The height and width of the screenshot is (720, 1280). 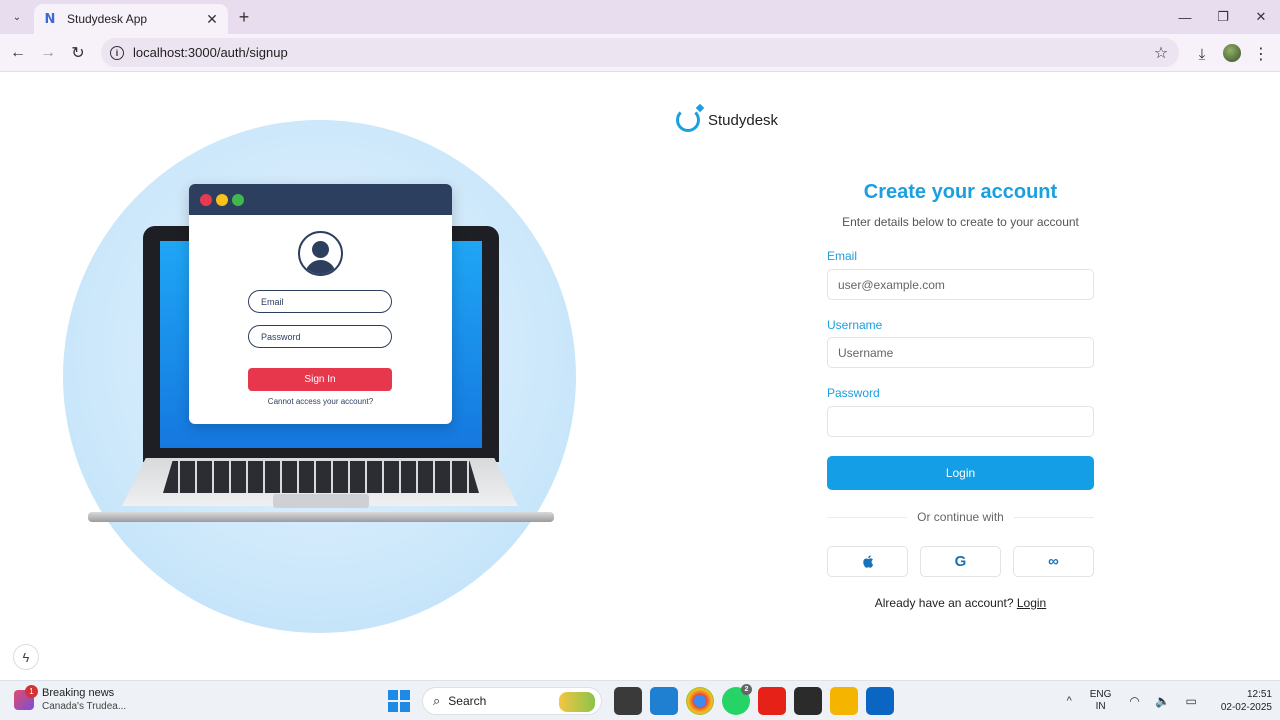 What do you see at coordinates (399, 701) in the screenshot?
I see `windows-start-icon` at bounding box center [399, 701].